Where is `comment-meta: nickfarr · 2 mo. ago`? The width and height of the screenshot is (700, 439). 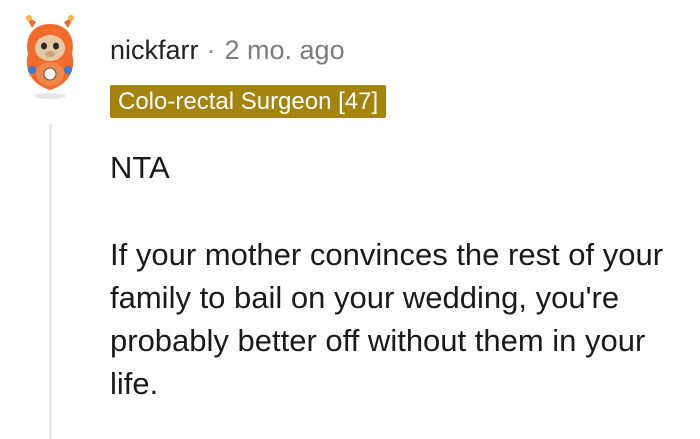
comment-meta: nickfarr · 2 mo. ago is located at coordinates (227, 50).